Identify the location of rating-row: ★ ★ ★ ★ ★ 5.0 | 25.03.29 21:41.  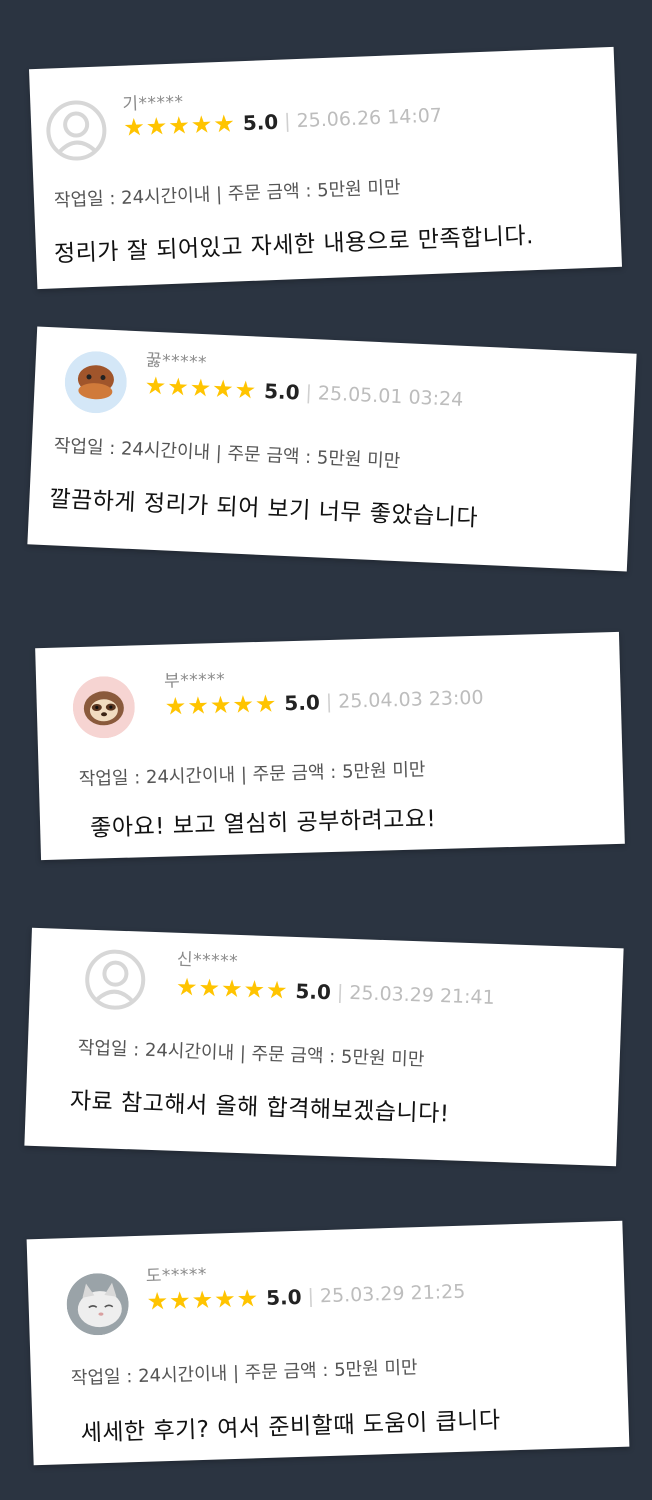
(335, 991).